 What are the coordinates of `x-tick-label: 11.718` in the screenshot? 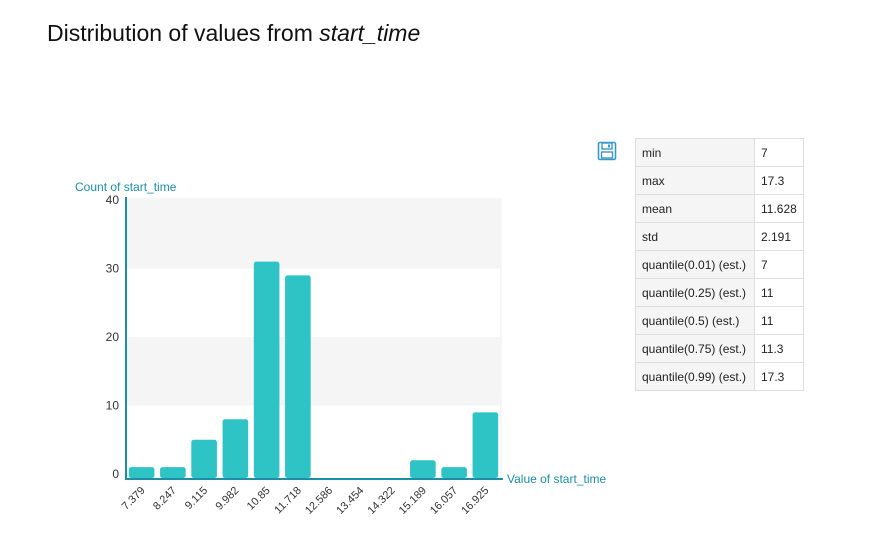 It's located at (288, 501).